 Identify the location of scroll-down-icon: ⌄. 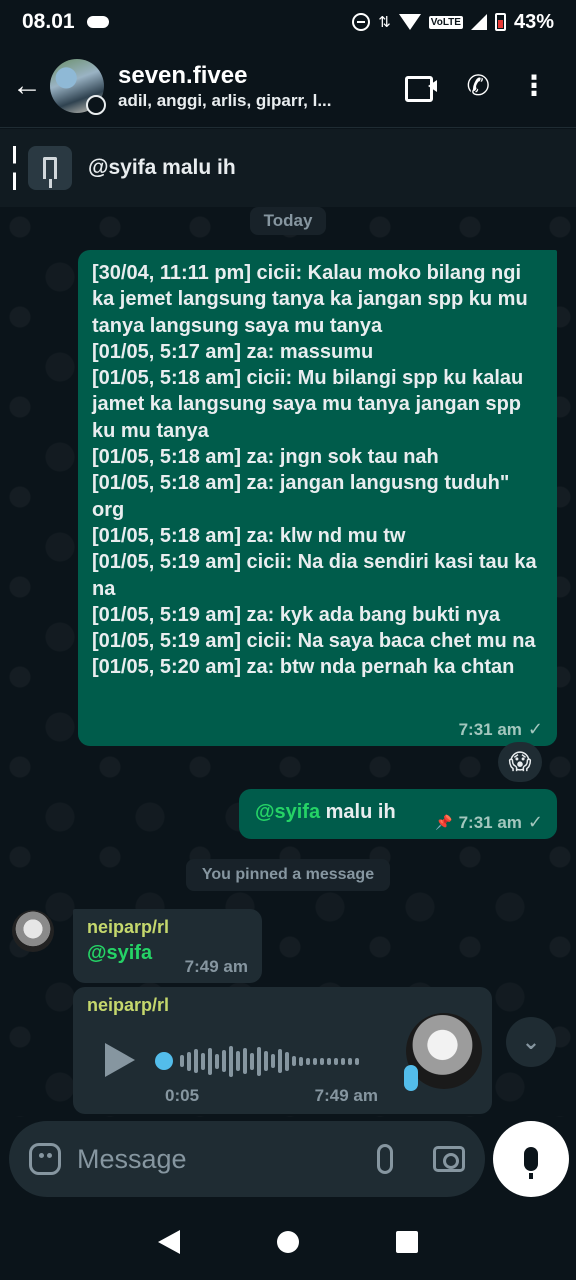
(531, 1042).